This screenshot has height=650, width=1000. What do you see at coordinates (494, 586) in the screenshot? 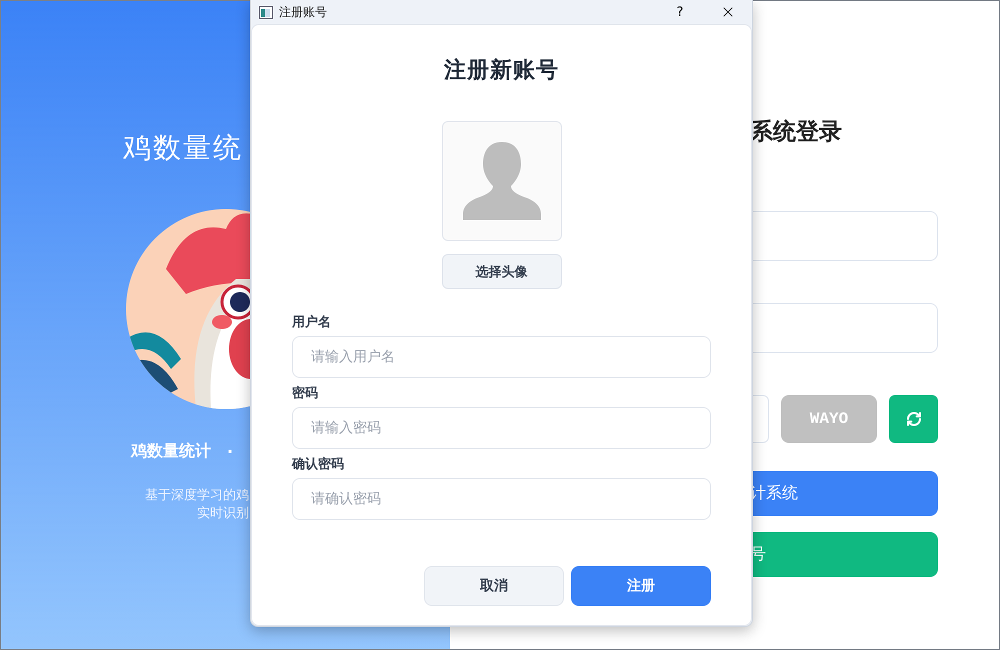
I see `cancel-button: 取消` at bounding box center [494, 586].